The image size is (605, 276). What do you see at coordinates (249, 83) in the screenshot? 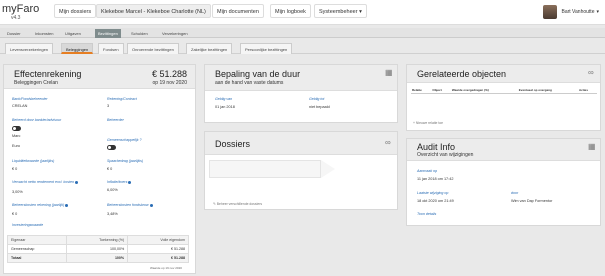
I see `duur-subtitle: aan de hand van vaste datums` at bounding box center [249, 83].